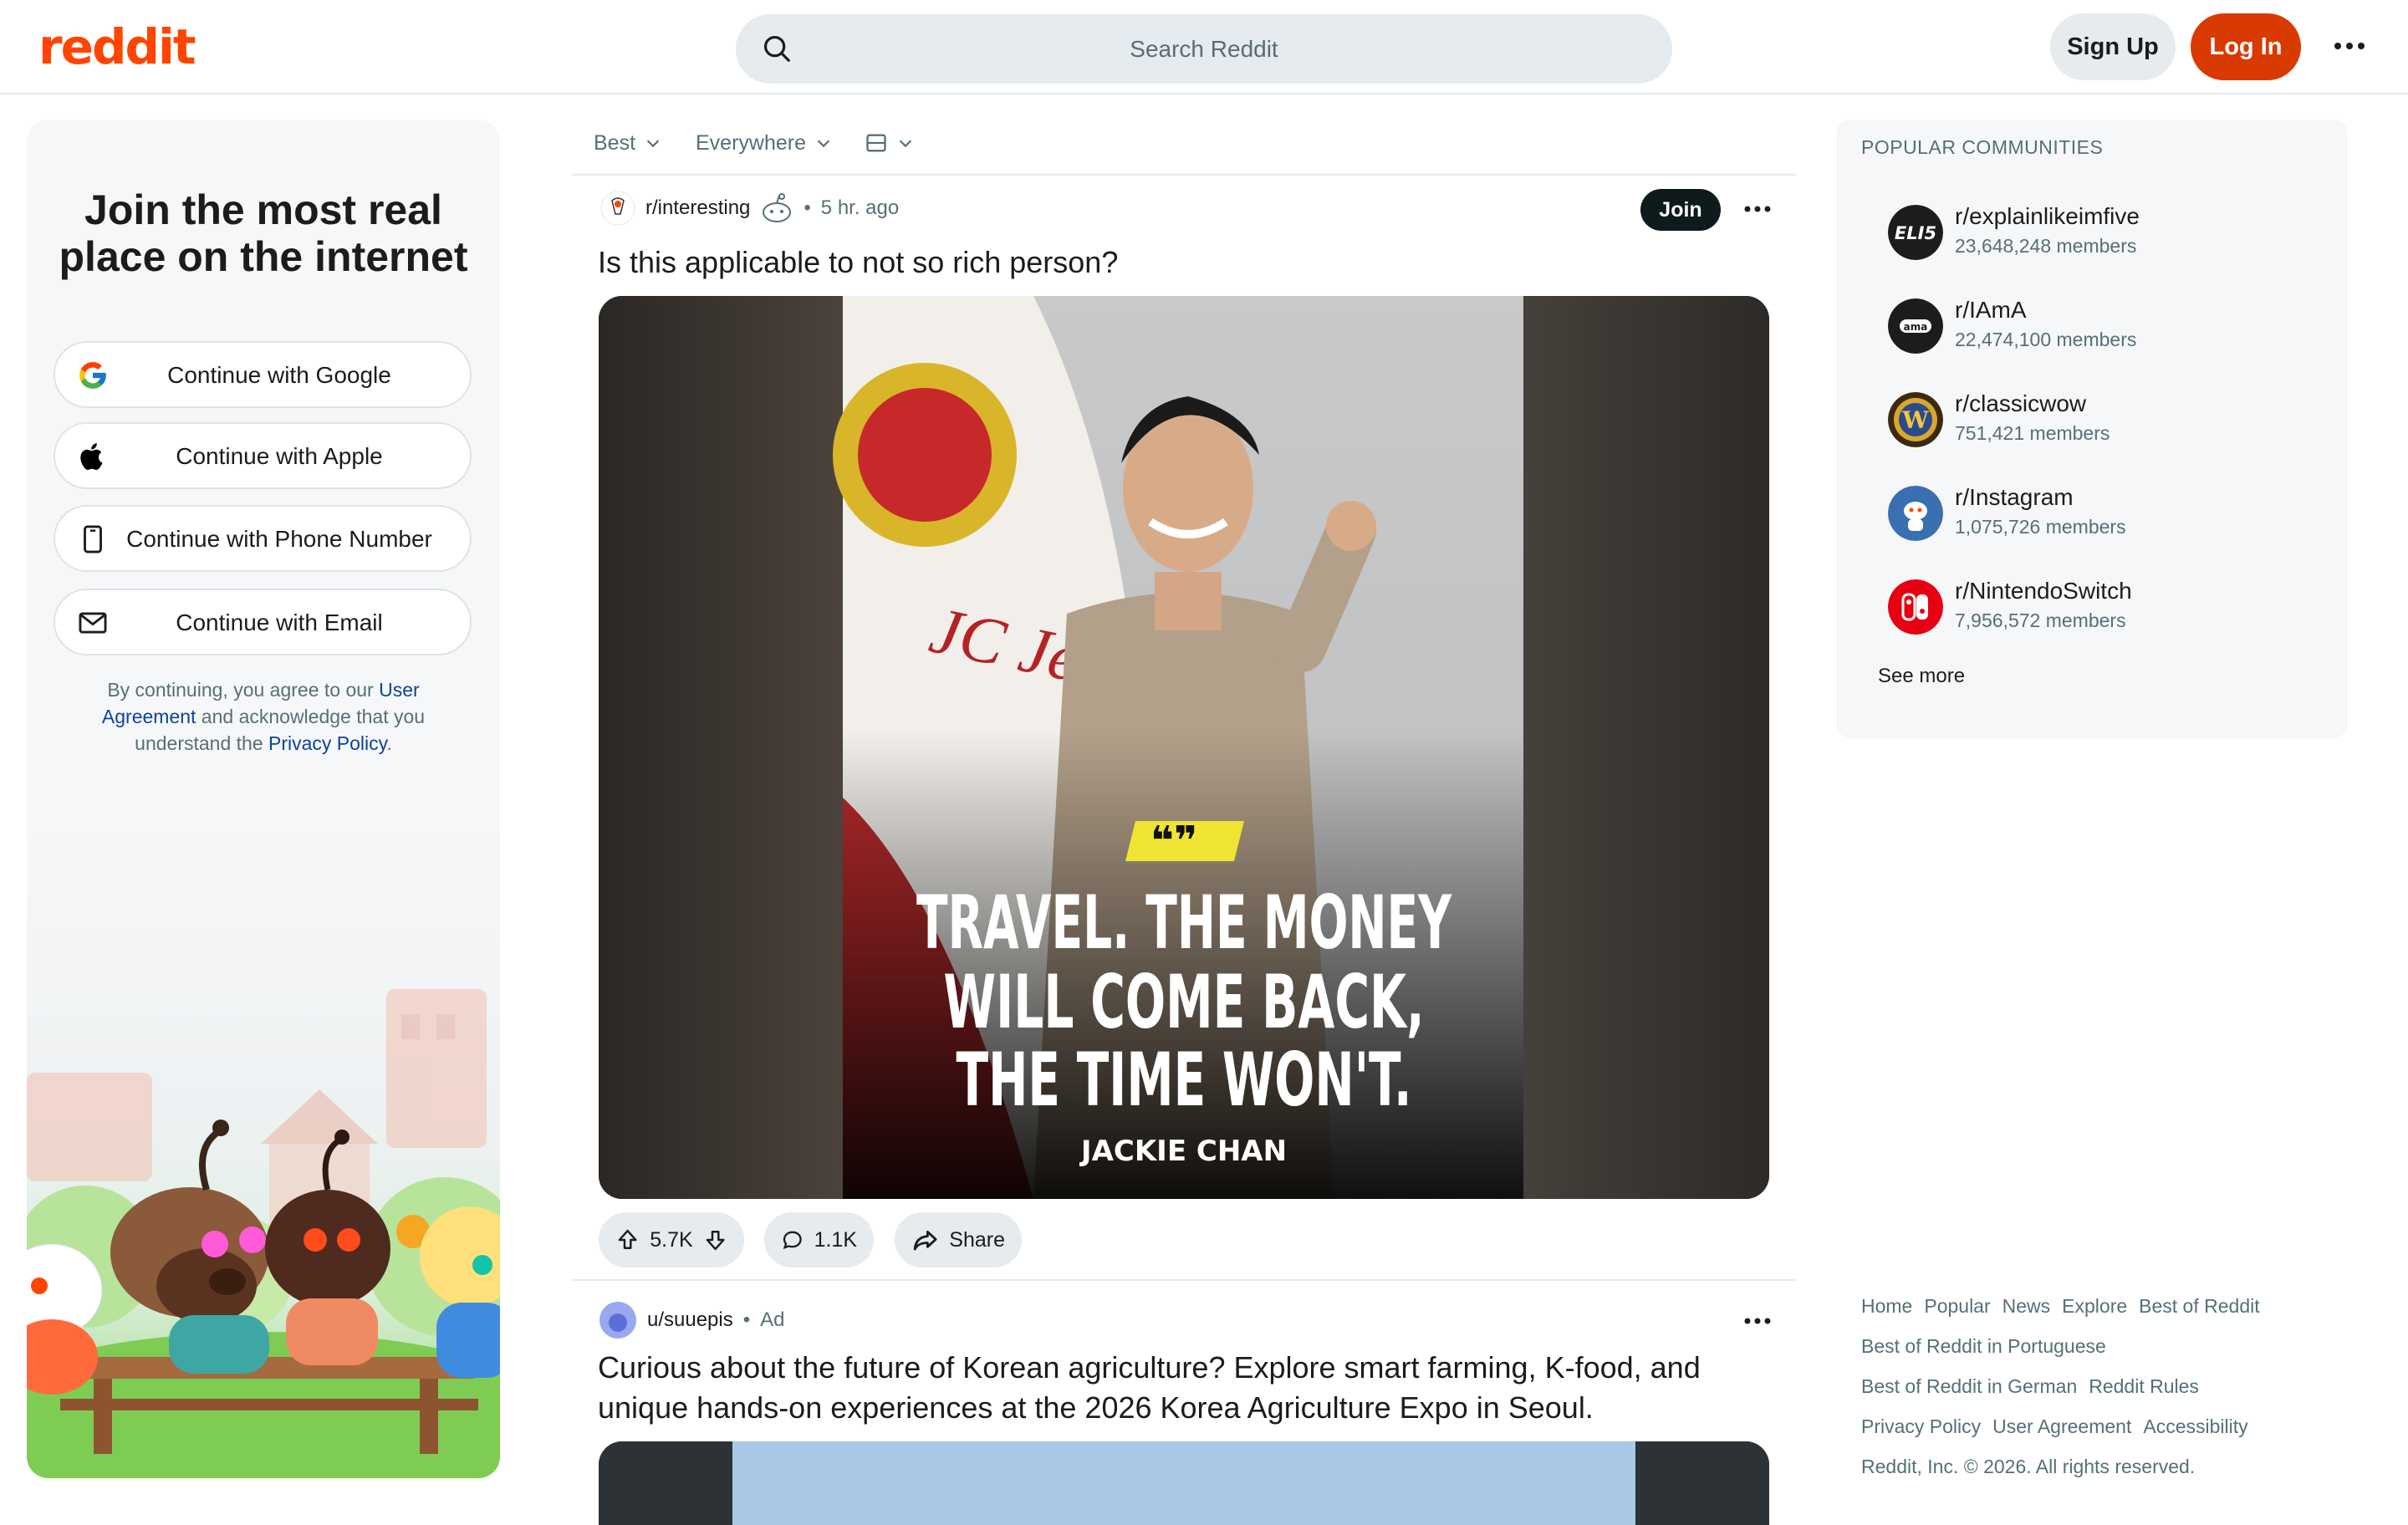 The height and width of the screenshot is (1525, 2408). I want to click on eli5-avatar-icon: ELI5, so click(1916, 232).